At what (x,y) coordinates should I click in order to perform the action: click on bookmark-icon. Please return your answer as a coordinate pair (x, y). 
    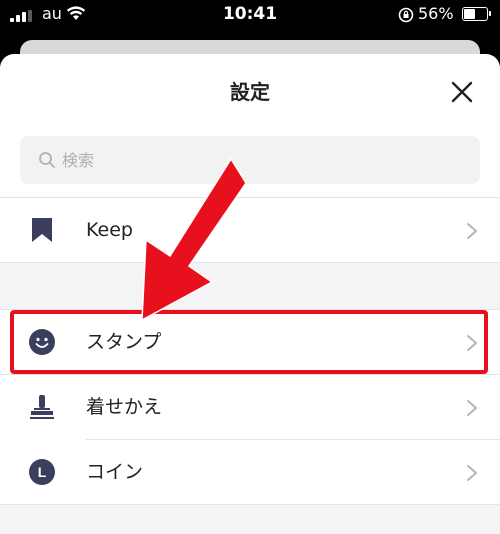
    Looking at the image, I should click on (42, 230).